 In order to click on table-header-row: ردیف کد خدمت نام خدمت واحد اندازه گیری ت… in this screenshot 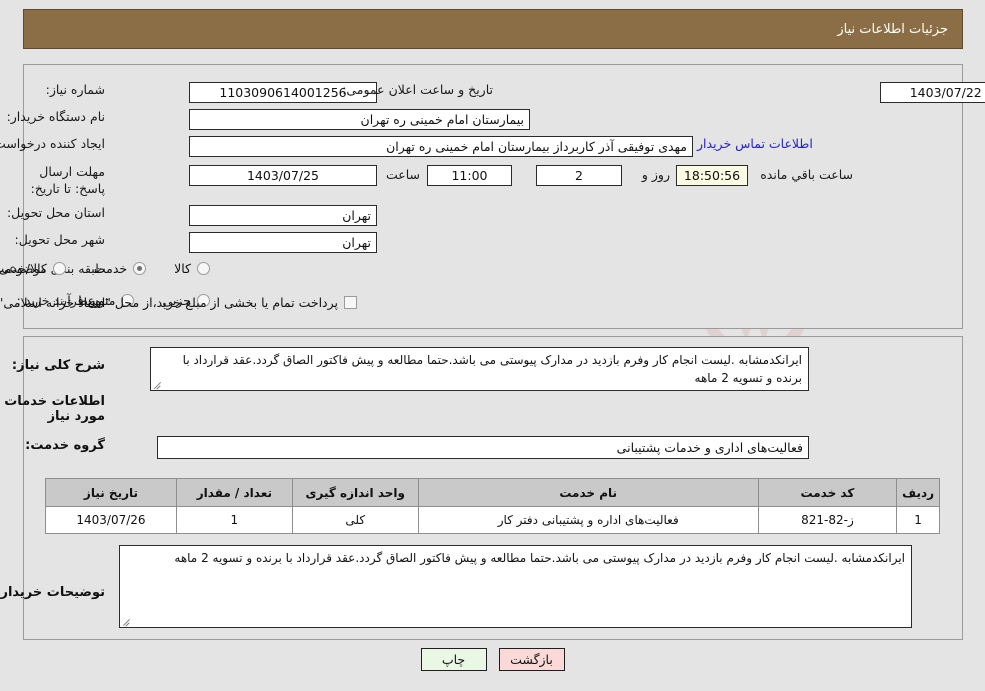, I will do `click(492, 492)`.